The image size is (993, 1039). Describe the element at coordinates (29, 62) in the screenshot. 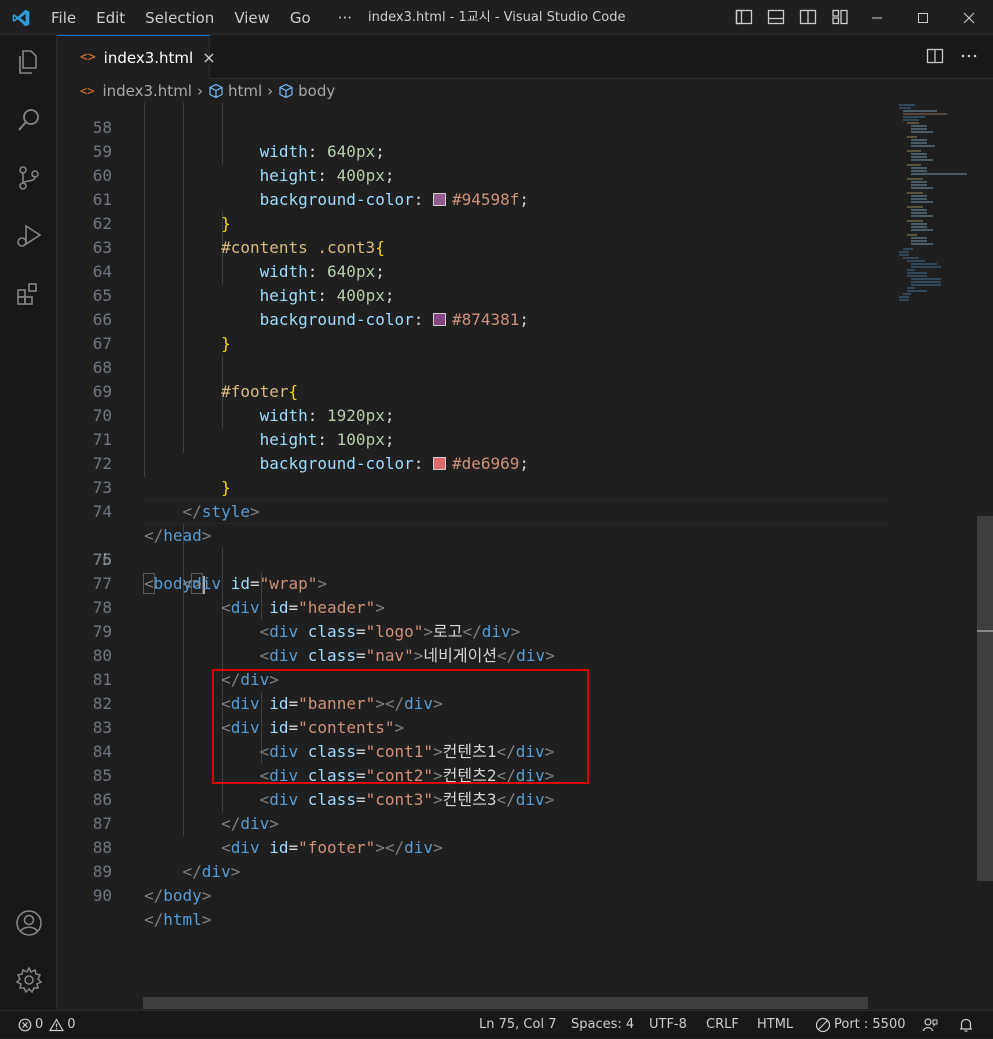

I see `explorer-icon` at that location.